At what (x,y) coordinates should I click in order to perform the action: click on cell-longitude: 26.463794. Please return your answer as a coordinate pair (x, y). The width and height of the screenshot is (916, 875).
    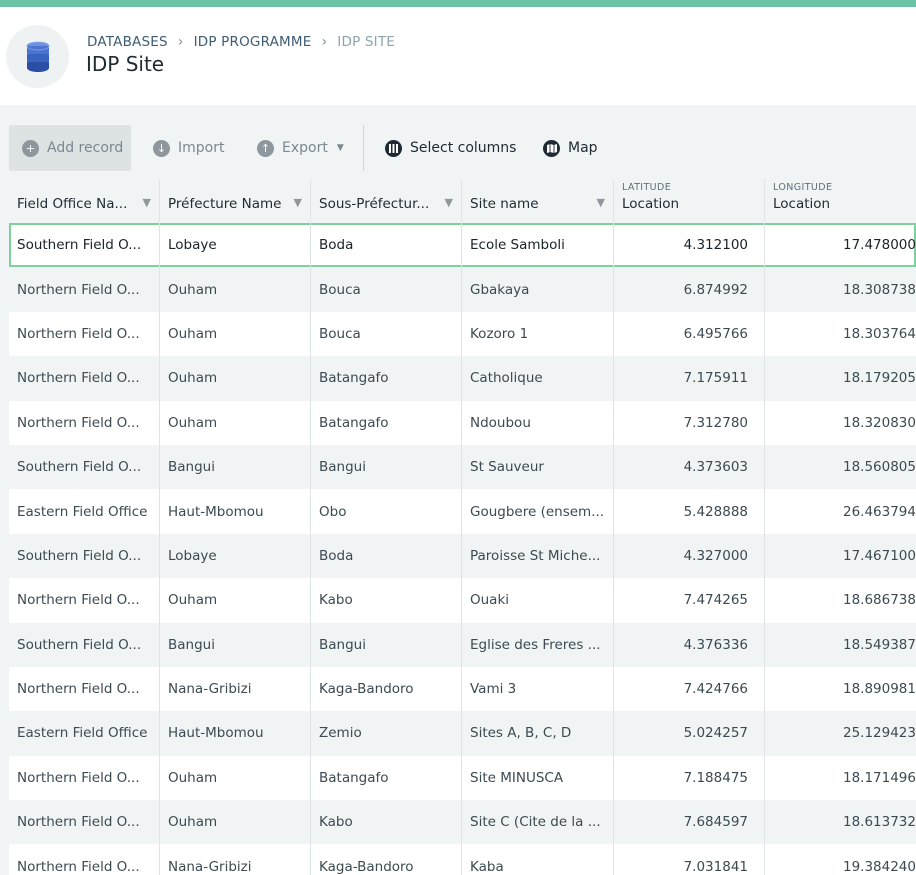
    Looking at the image, I should click on (840, 511).